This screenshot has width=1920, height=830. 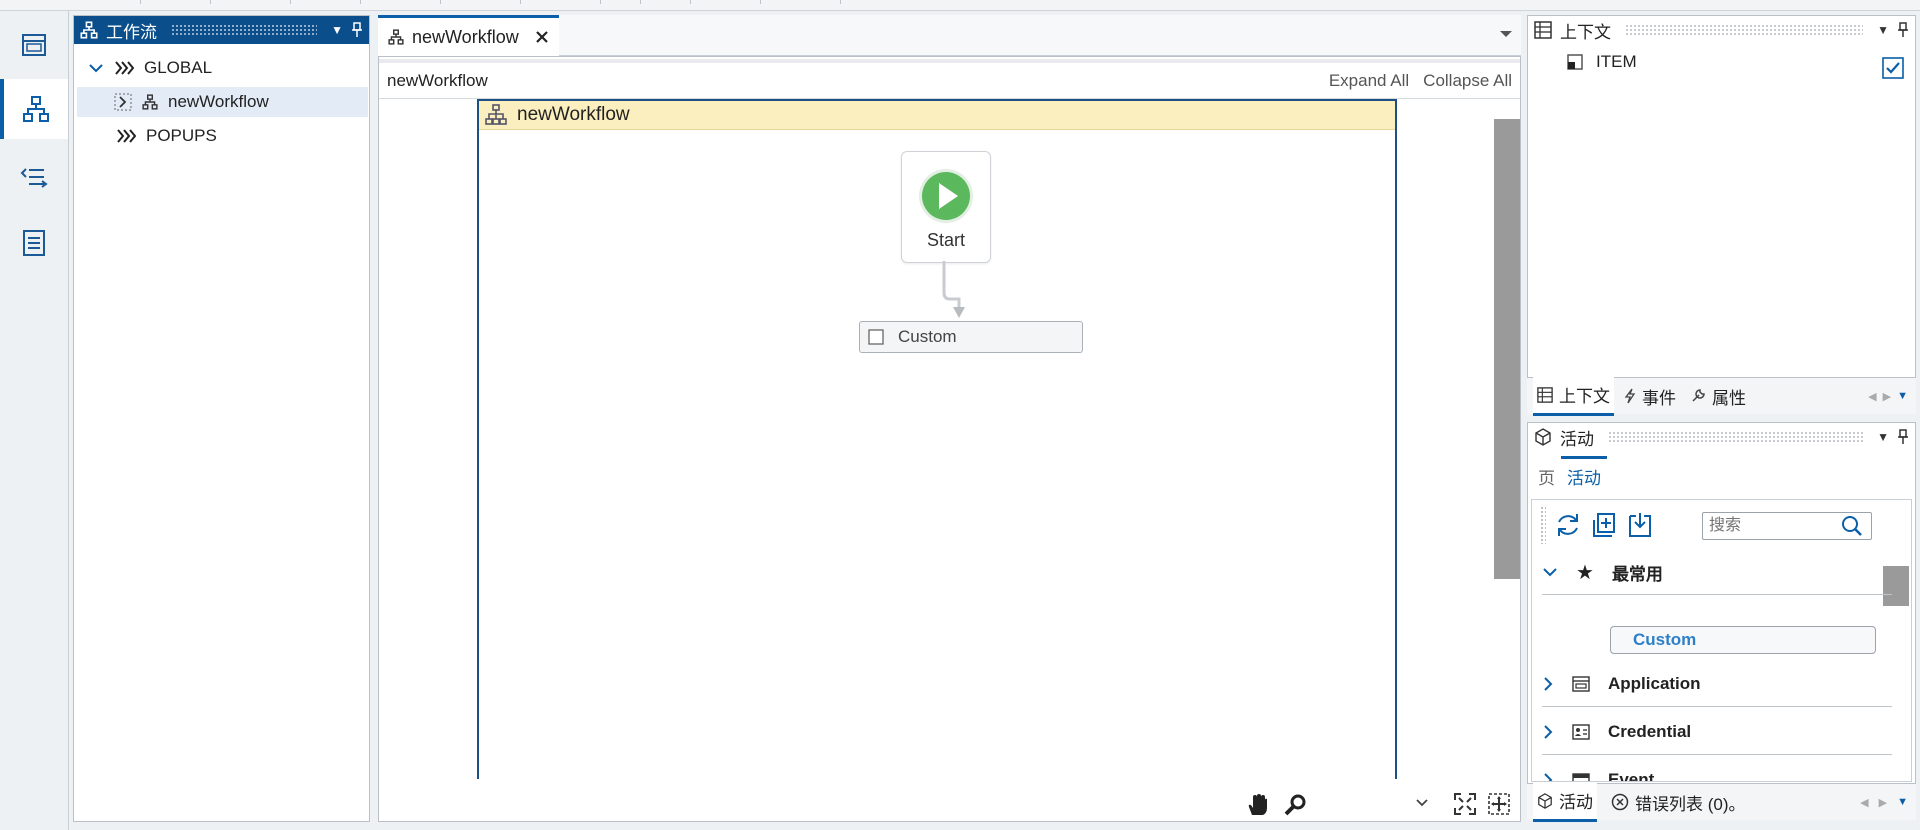 I want to click on tab-activities: 活动, so click(x=1565, y=802).